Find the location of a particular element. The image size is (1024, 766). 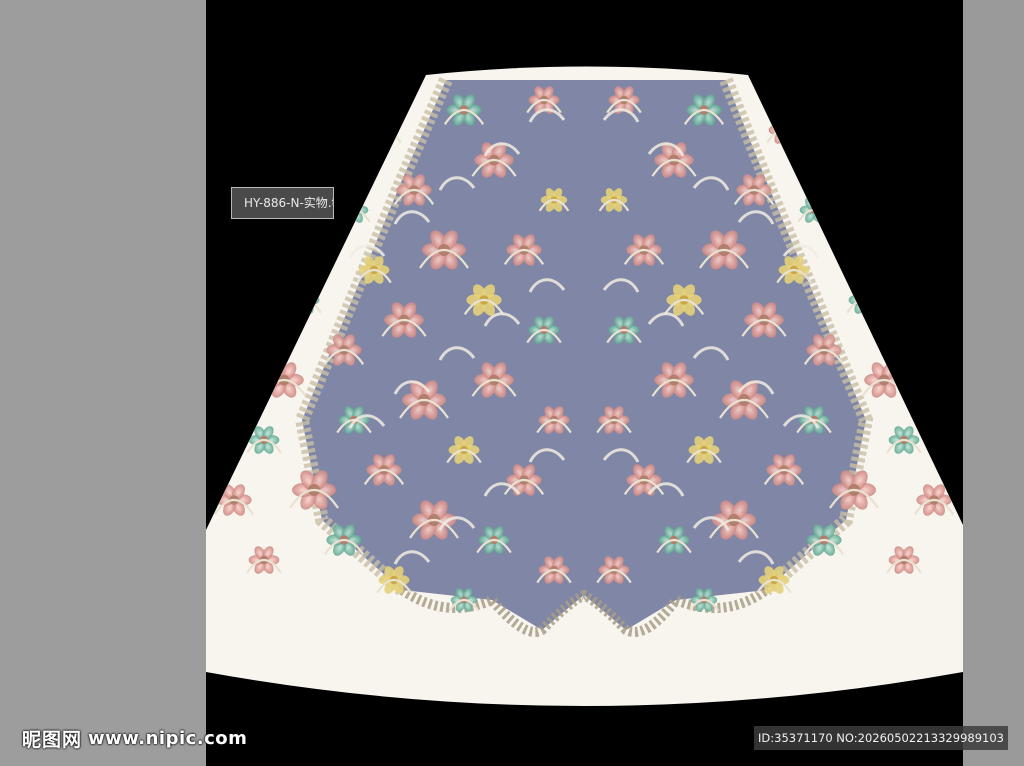

right-workspace-panel is located at coordinates (993, 383).